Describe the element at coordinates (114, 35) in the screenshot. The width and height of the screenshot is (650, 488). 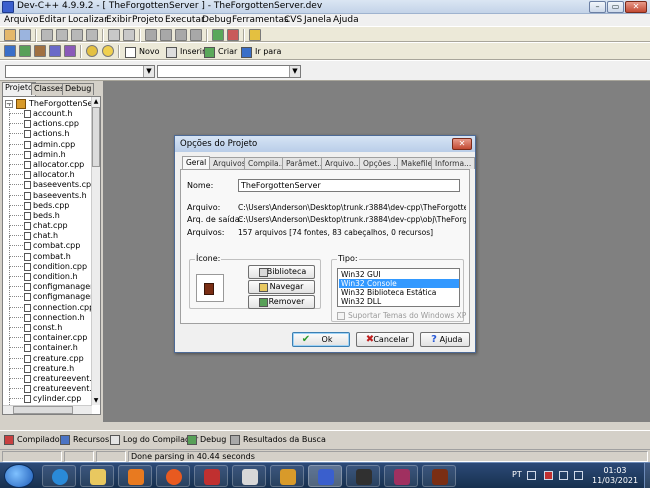
I see `undo-icon` at that location.